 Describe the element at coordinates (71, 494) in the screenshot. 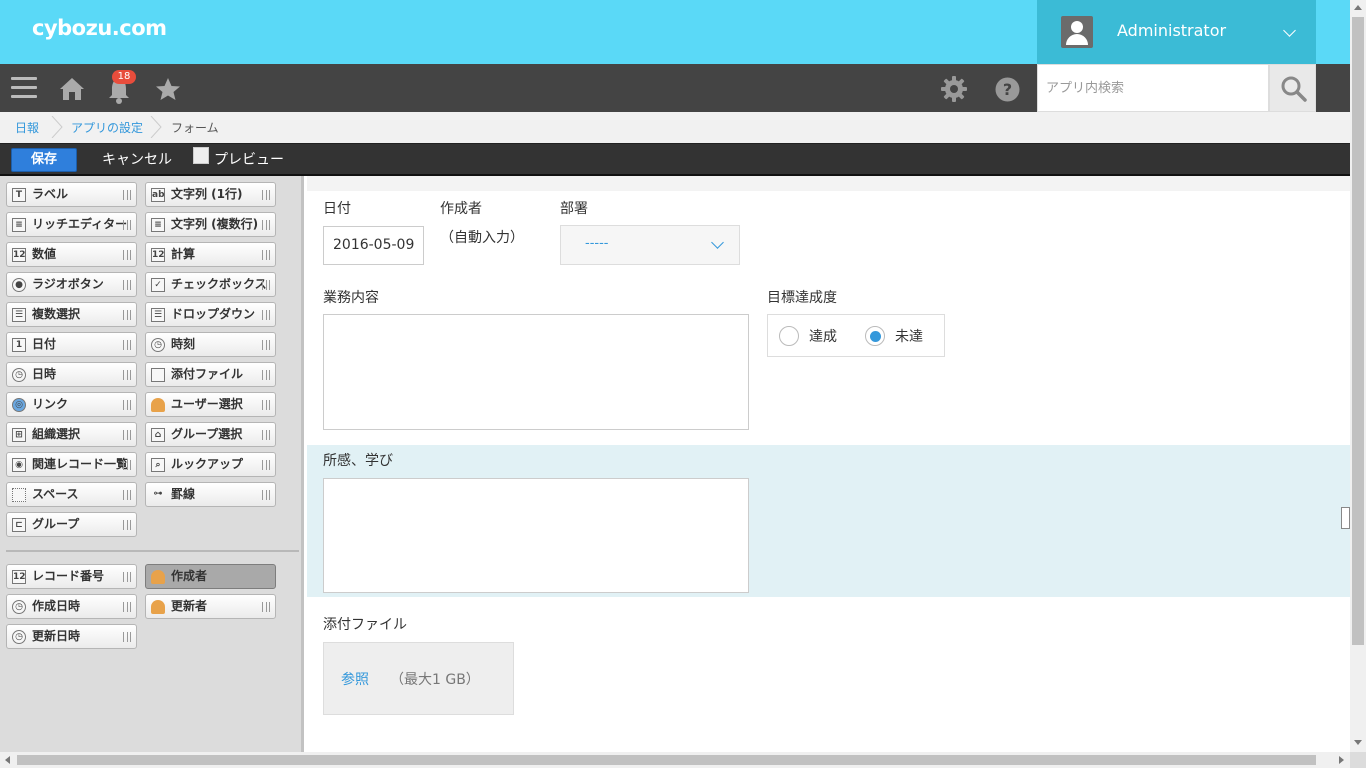

I see `palette-item-space: スペース` at that location.